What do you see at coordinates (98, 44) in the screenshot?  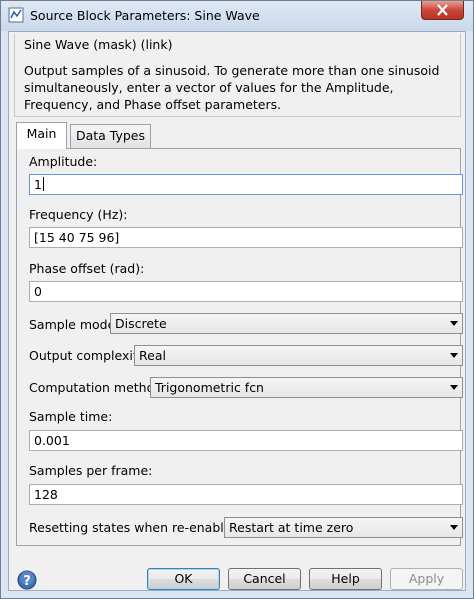 I see `mask-title: Sine Wave (mask) (link)` at bounding box center [98, 44].